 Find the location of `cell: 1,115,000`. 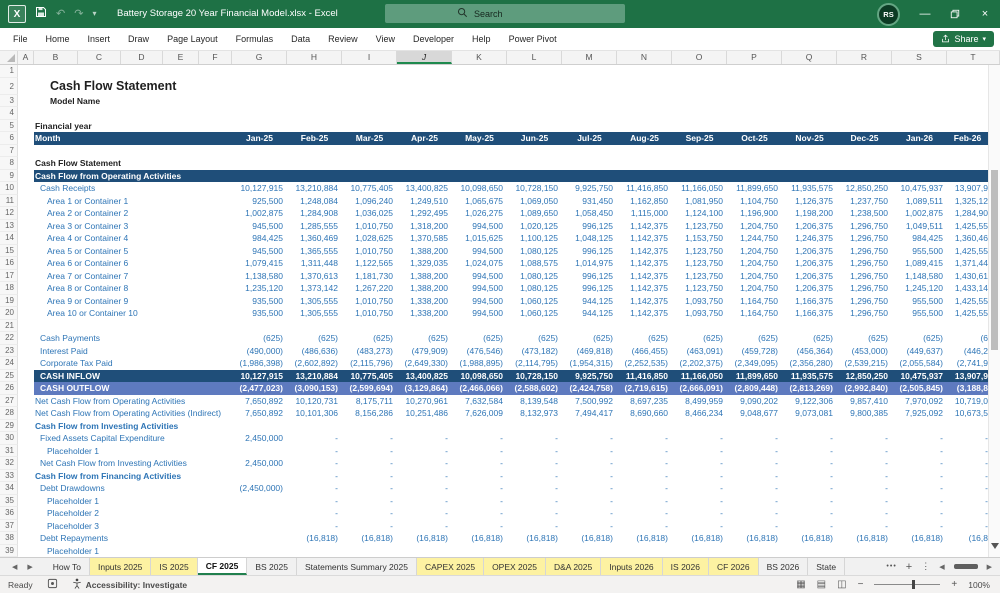

cell: 1,115,000 is located at coordinates (644, 213).